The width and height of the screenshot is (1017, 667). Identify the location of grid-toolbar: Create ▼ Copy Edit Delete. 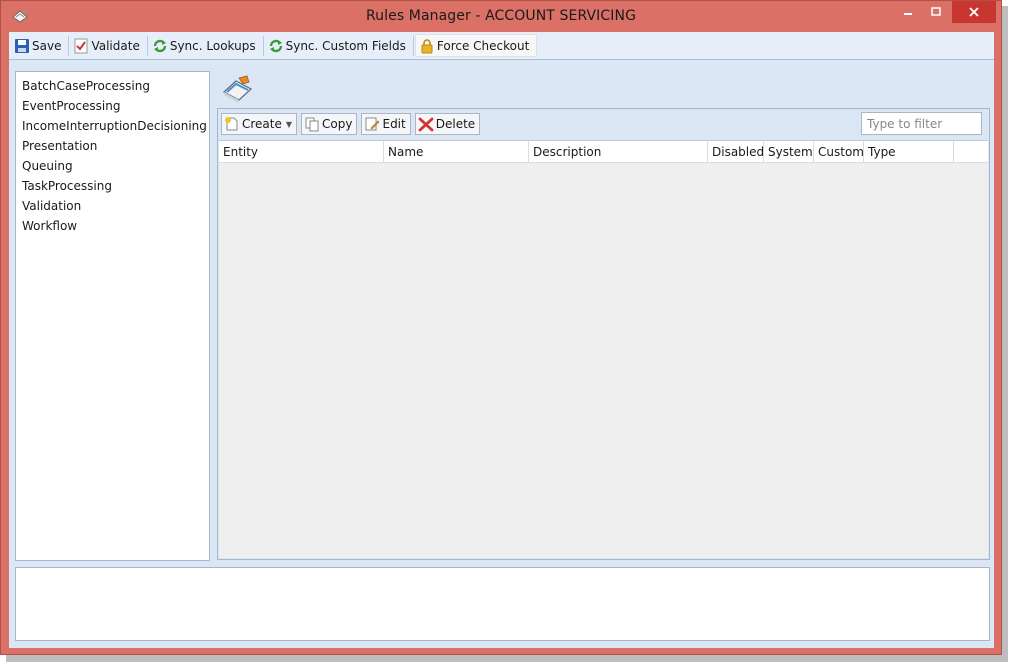
(352, 124).